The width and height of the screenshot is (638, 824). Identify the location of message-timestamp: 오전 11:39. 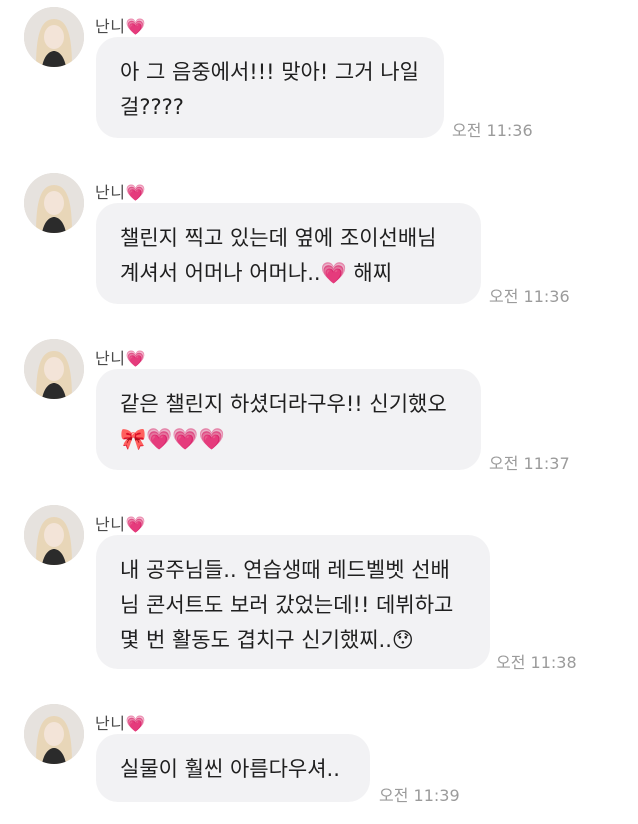
(419, 795).